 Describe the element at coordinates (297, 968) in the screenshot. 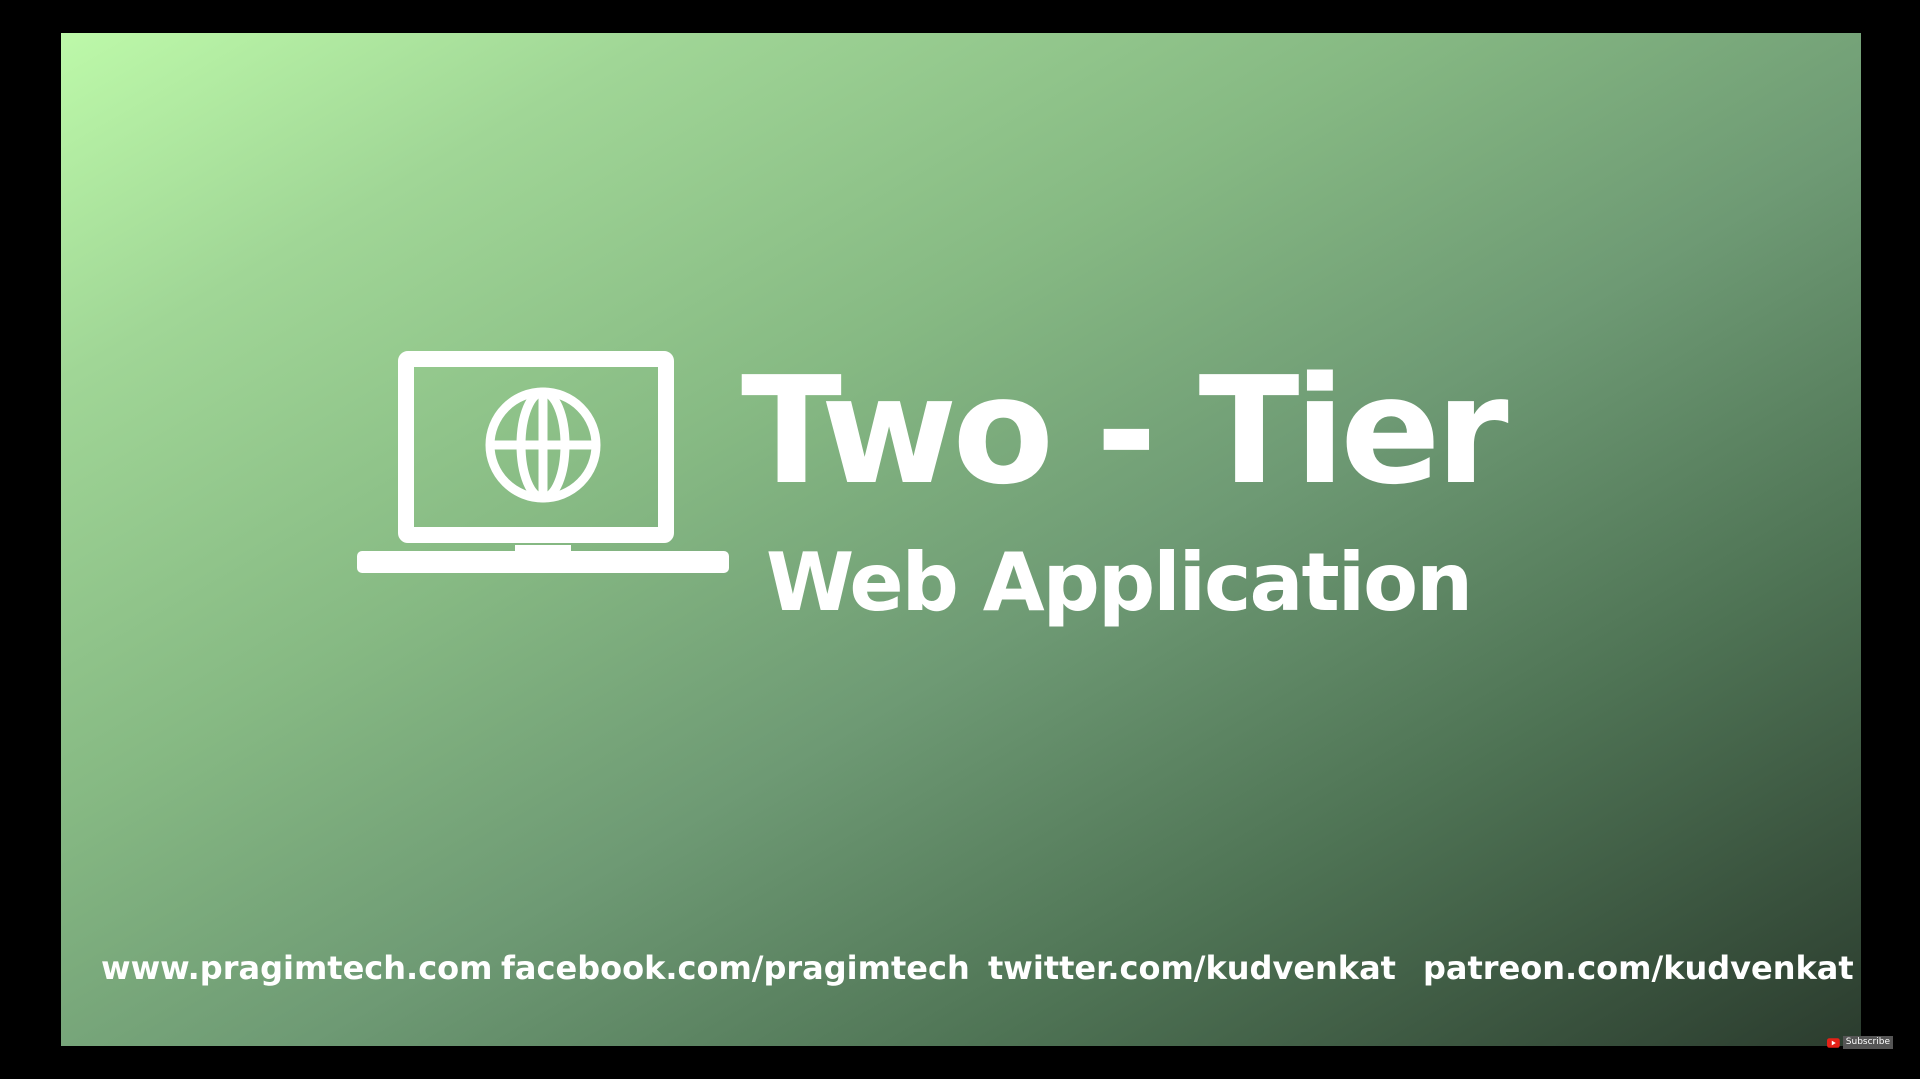

I see `footer-link-website: www.pragimtech.com` at that location.